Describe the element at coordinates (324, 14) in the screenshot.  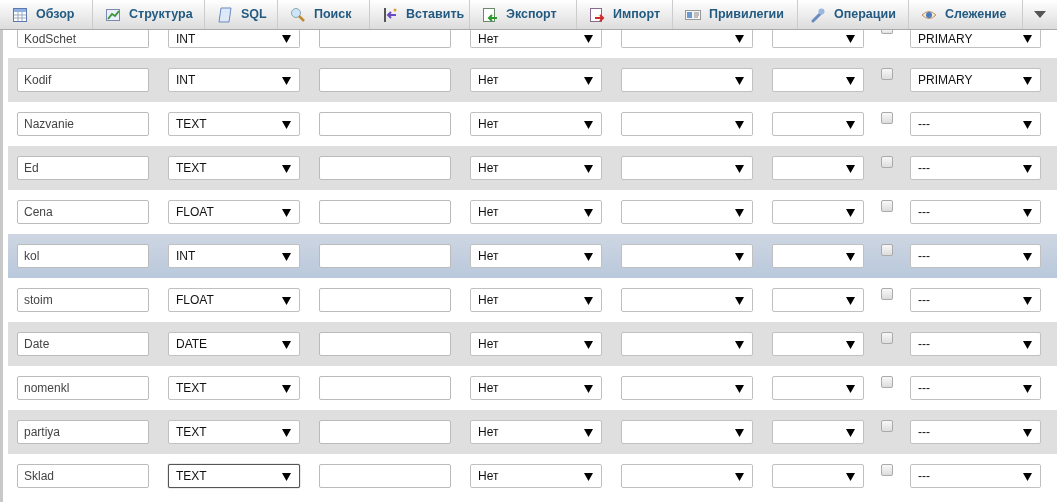
I see `tab: Поиск` at that location.